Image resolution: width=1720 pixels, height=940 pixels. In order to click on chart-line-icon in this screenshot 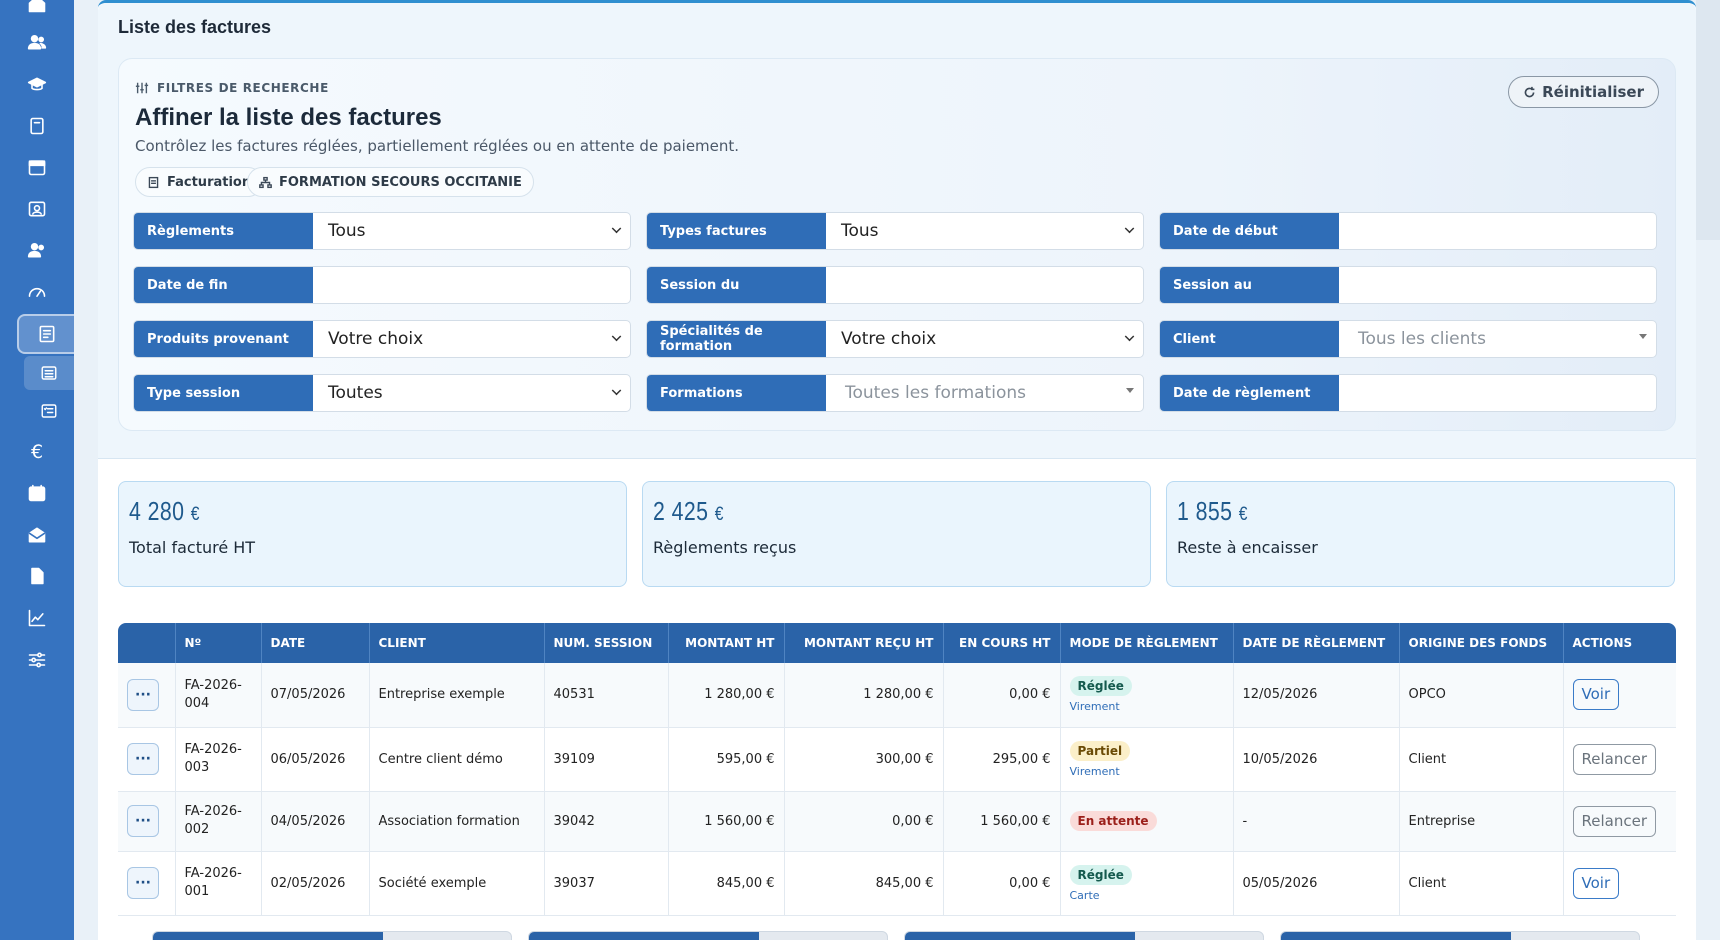, I will do `click(37, 618)`.